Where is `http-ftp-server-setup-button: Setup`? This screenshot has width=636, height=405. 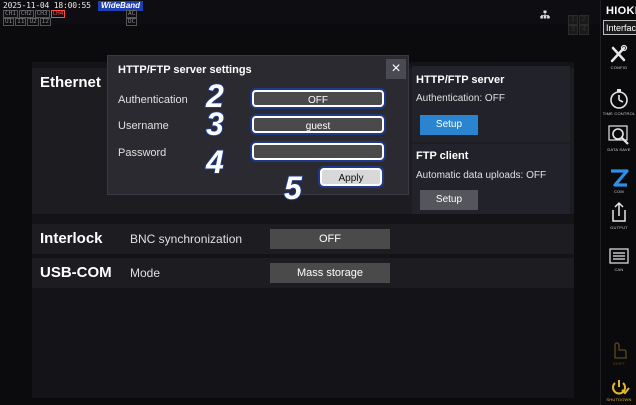 http-ftp-server-setup-button: Setup is located at coordinates (449, 125).